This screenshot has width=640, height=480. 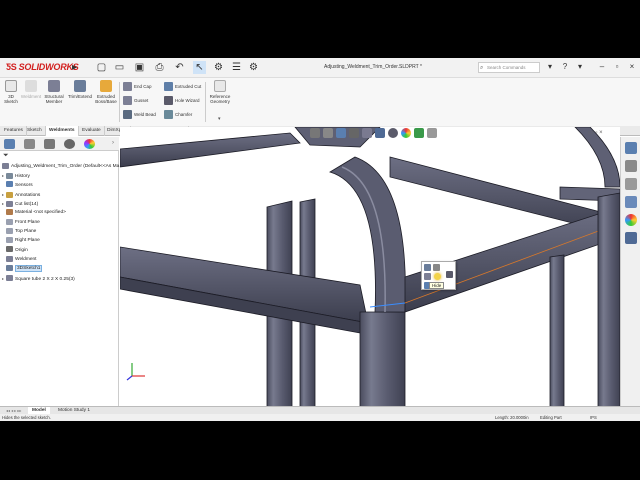 What do you see at coordinates (253, 67) in the screenshot?
I see `options-gear-icon: ⚙` at bounding box center [253, 67].